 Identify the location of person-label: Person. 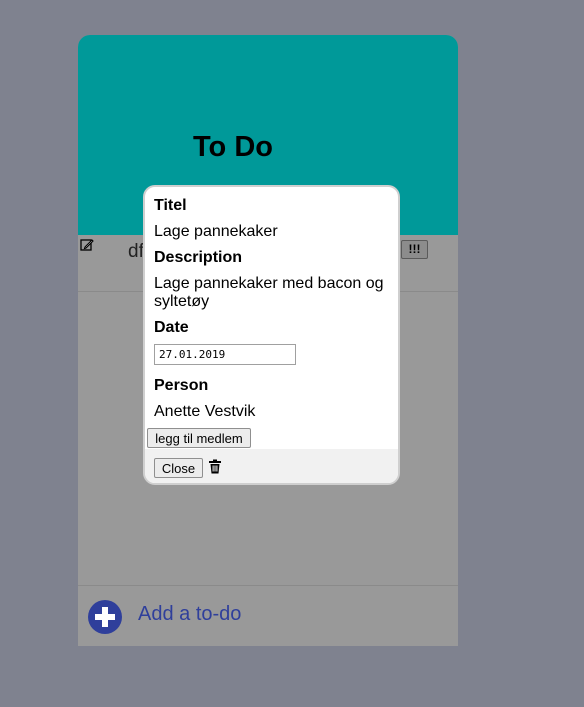
(181, 385).